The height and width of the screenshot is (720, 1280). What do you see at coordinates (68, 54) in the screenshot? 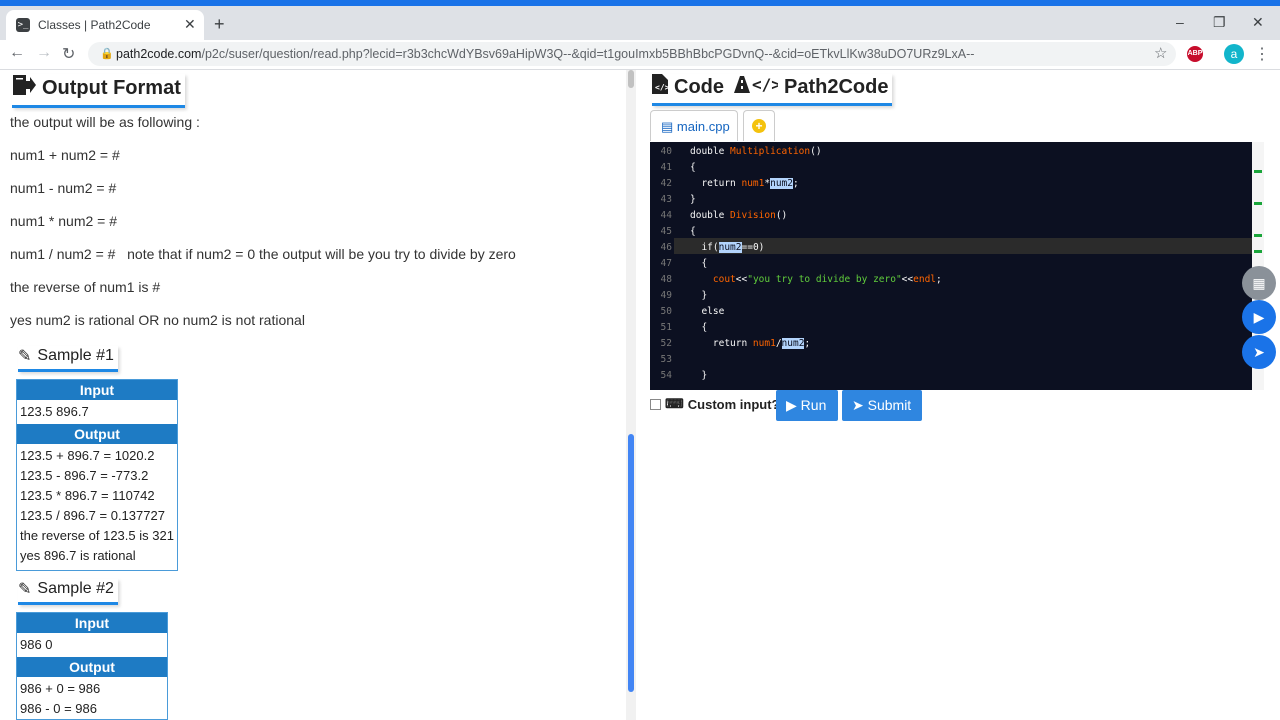
I see `reload-icon: ↻` at bounding box center [68, 54].